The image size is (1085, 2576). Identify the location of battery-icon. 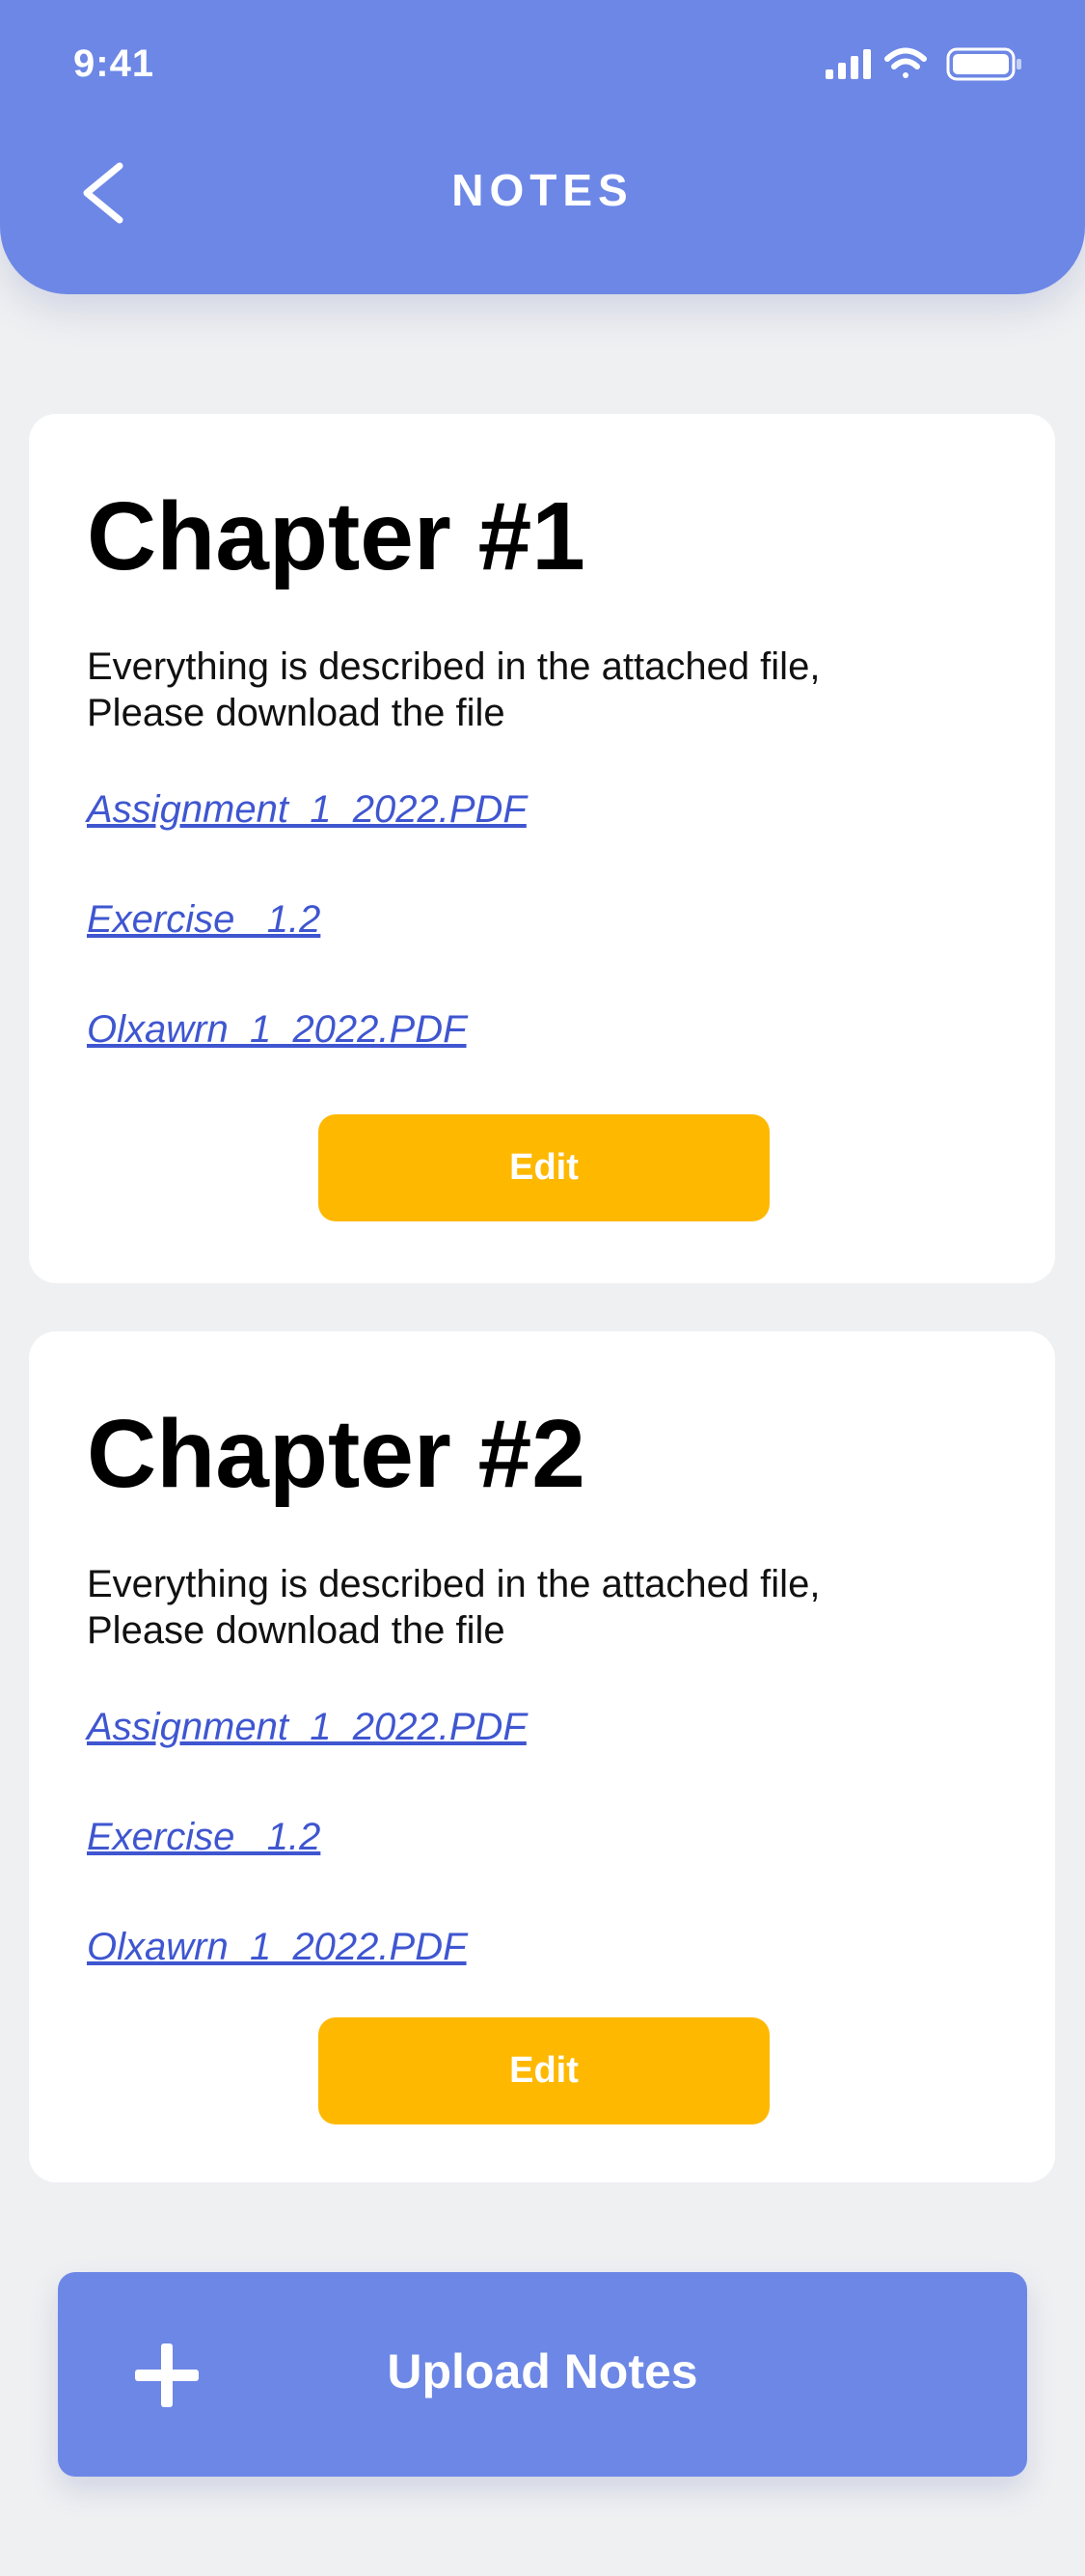
(984, 64).